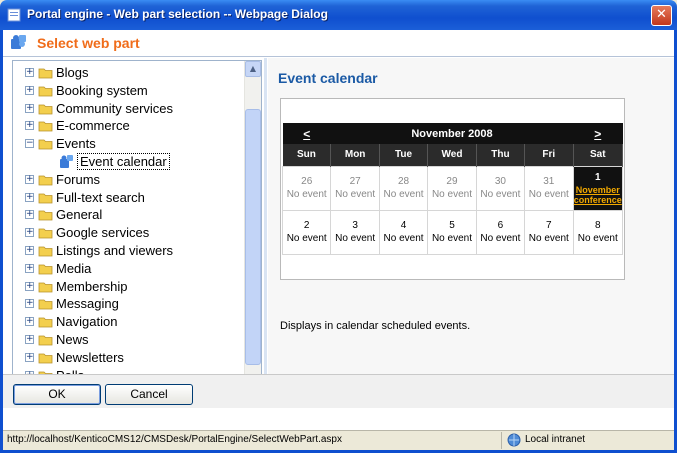  I want to click on day-number: 28, so click(403, 181).